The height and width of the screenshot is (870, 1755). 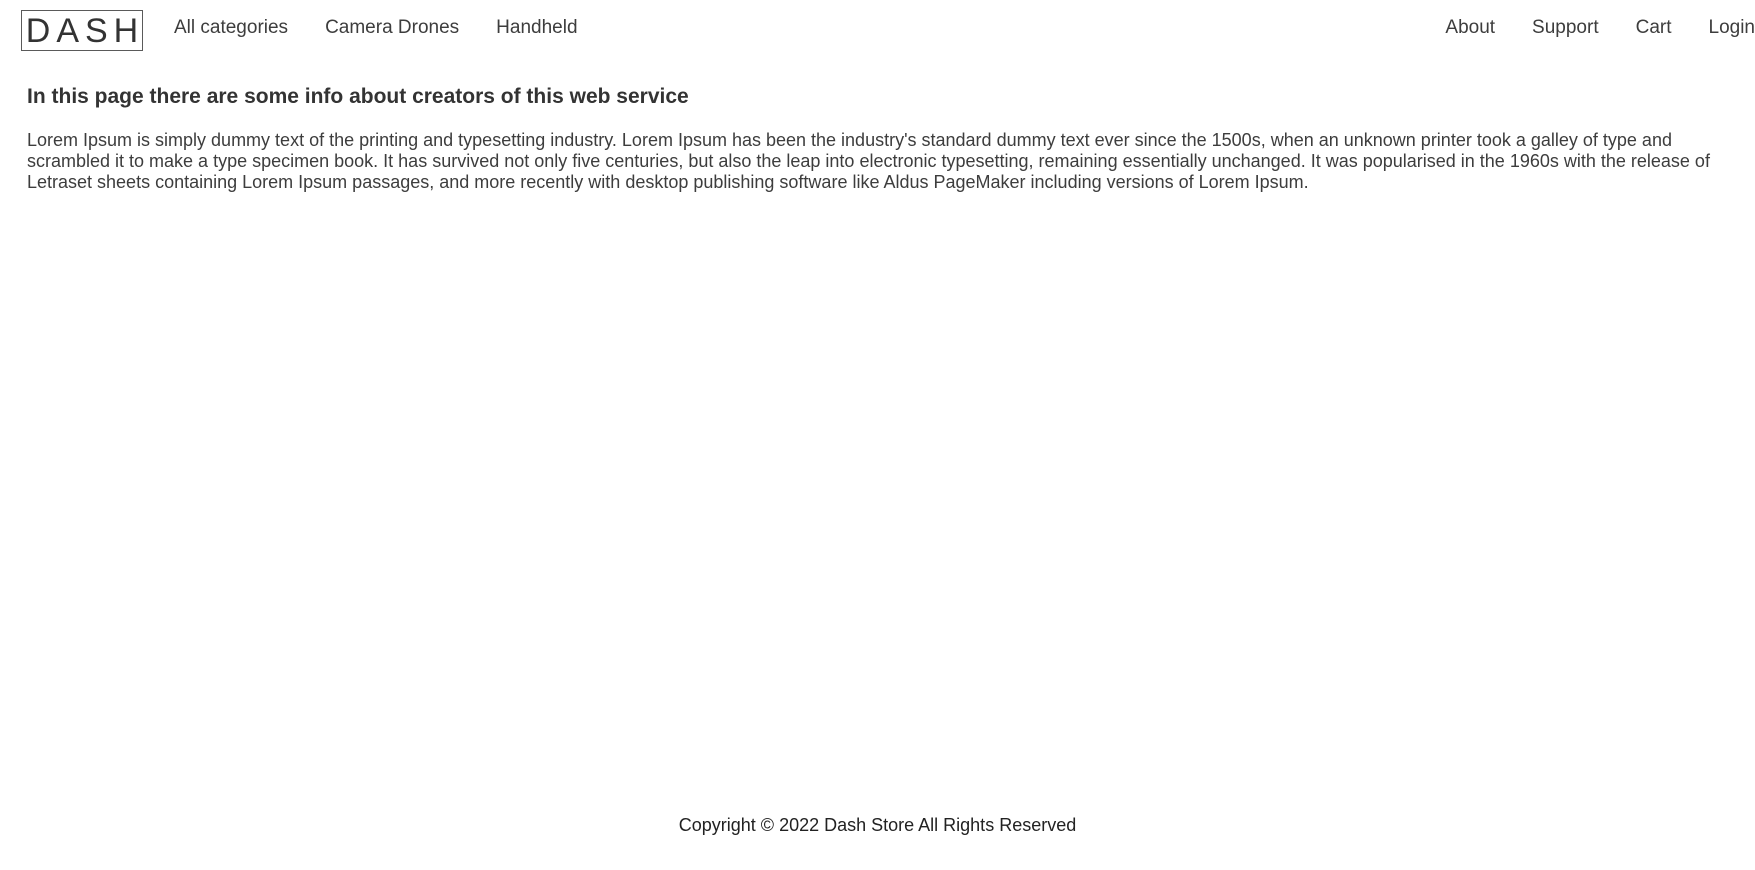 I want to click on category-nav: All categories Camera Drones Handheld, so click(x=394, y=28).